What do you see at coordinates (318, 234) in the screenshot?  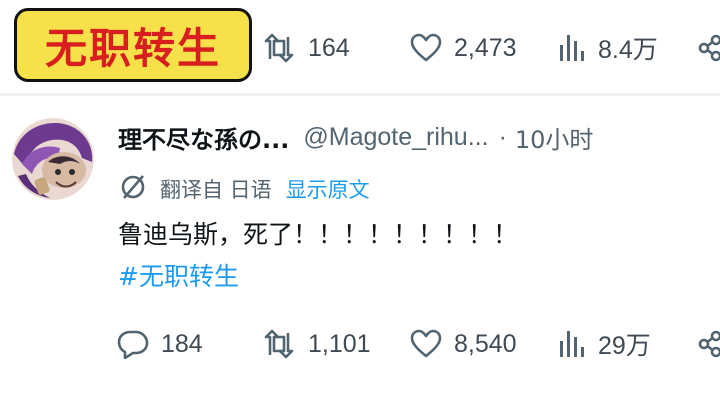 I see `tweet-text: 鲁迪乌斯，死了！！！！！！！！！` at bounding box center [318, 234].